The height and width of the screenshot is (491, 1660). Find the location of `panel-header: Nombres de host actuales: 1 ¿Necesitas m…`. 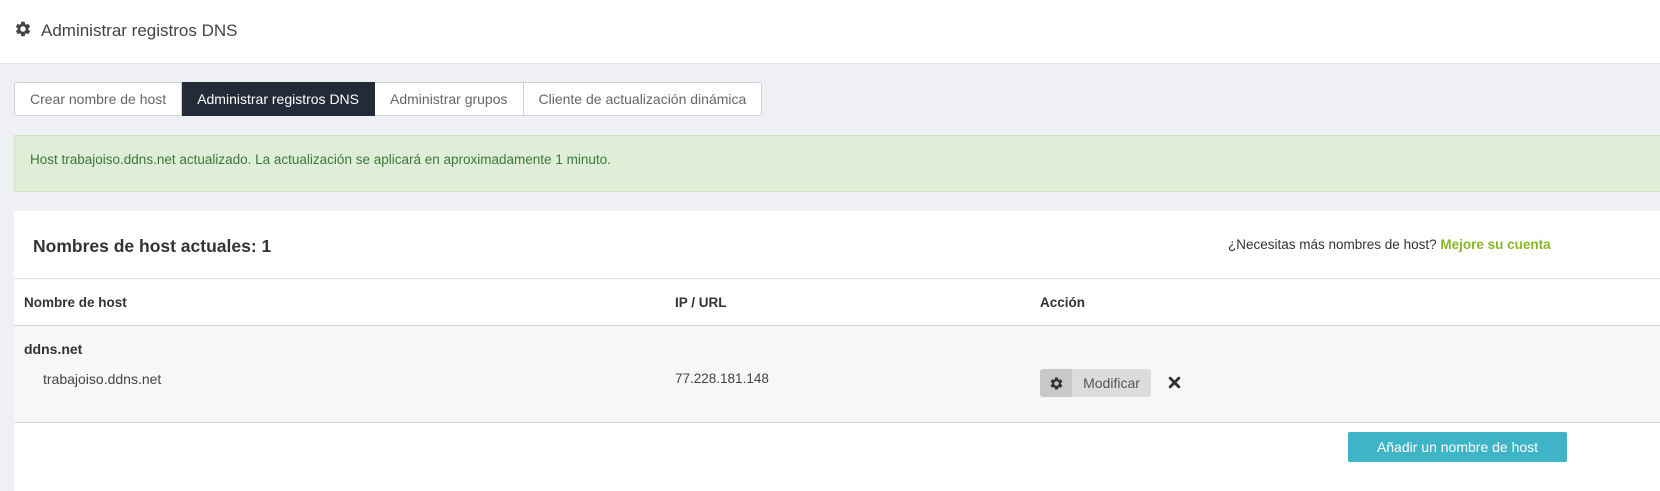

panel-header: Nombres de host actuales: 1 ¿Necesitas m… is located at coordinates (837, 245).